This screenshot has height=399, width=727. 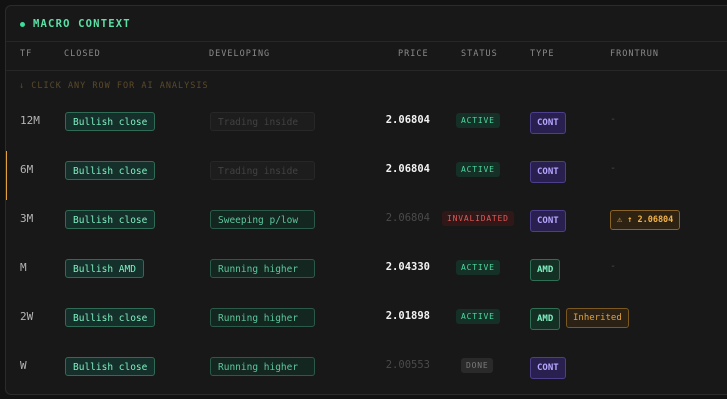 I want to click on col-header-price: PRICE, so click(x=413, y=54).